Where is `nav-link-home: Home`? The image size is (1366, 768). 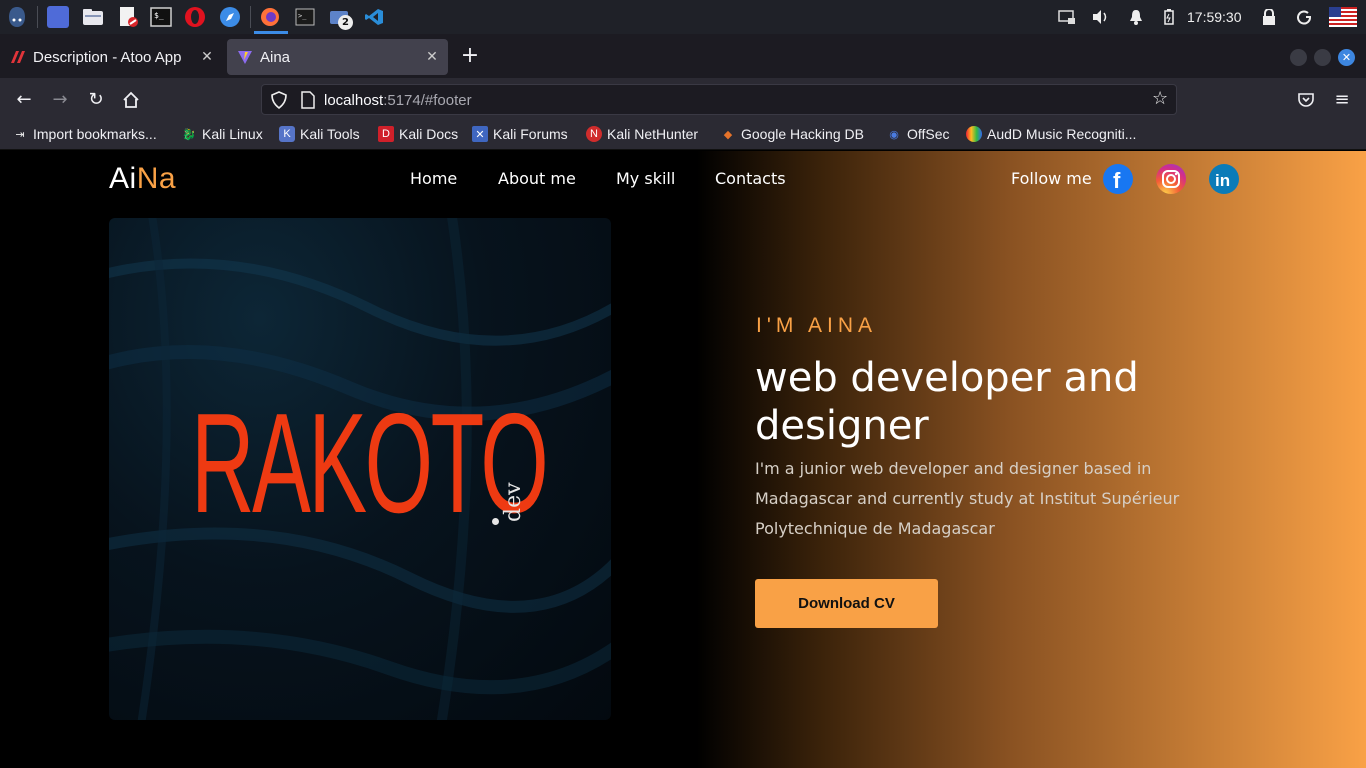 nav-link-home: Home is located at coordinates (433, 178).